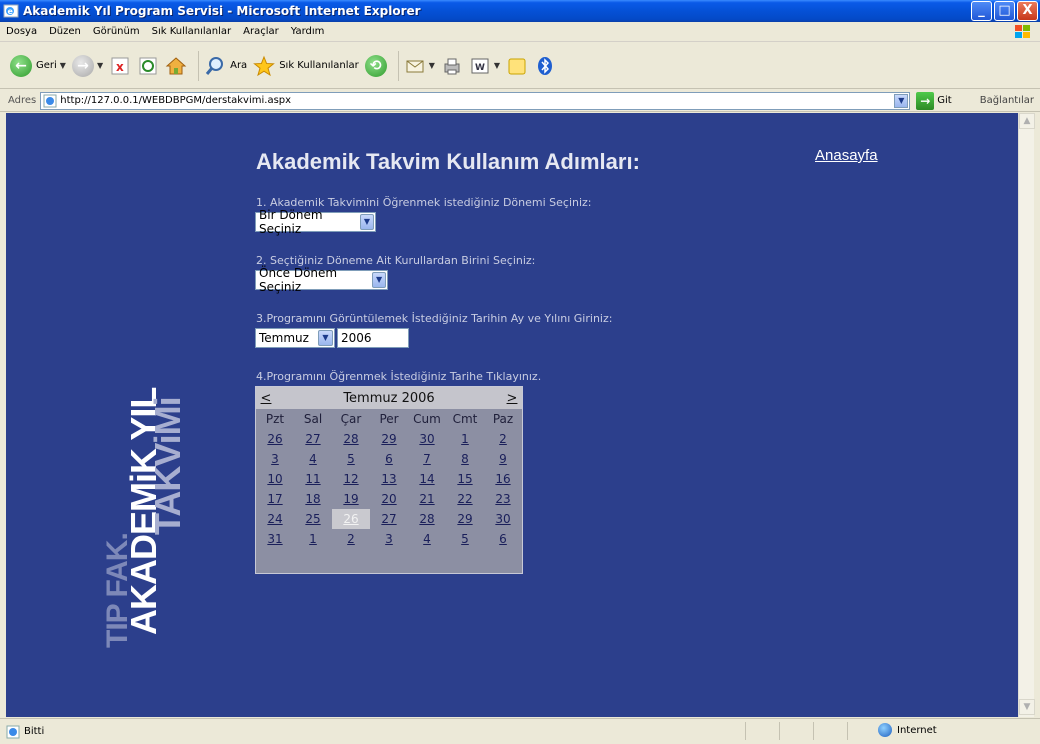 This screenshot has width=1040, height=744. What do you see at coordinates (465, 499) in the screenshot?
I see `calendar-day: 22` at bounding box center [465, 499].